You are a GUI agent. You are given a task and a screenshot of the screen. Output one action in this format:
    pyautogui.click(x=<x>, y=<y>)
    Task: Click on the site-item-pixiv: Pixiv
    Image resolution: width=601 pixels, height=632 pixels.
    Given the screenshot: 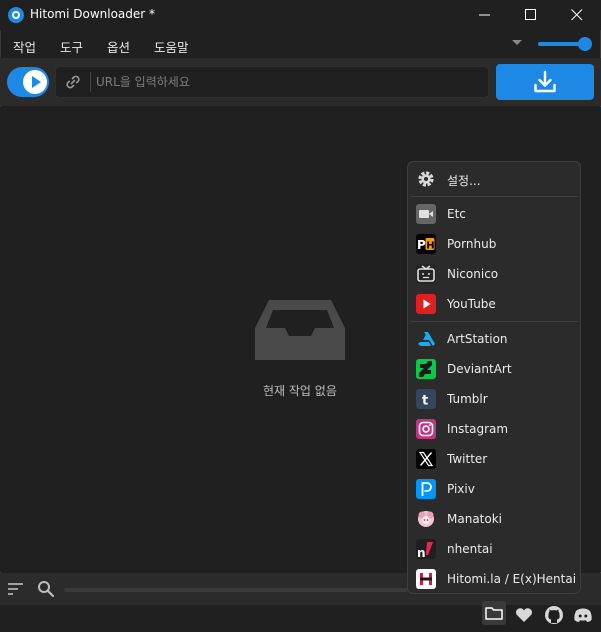 What is the action you would take?
    pyautogui.click(x=496, y=490)
    